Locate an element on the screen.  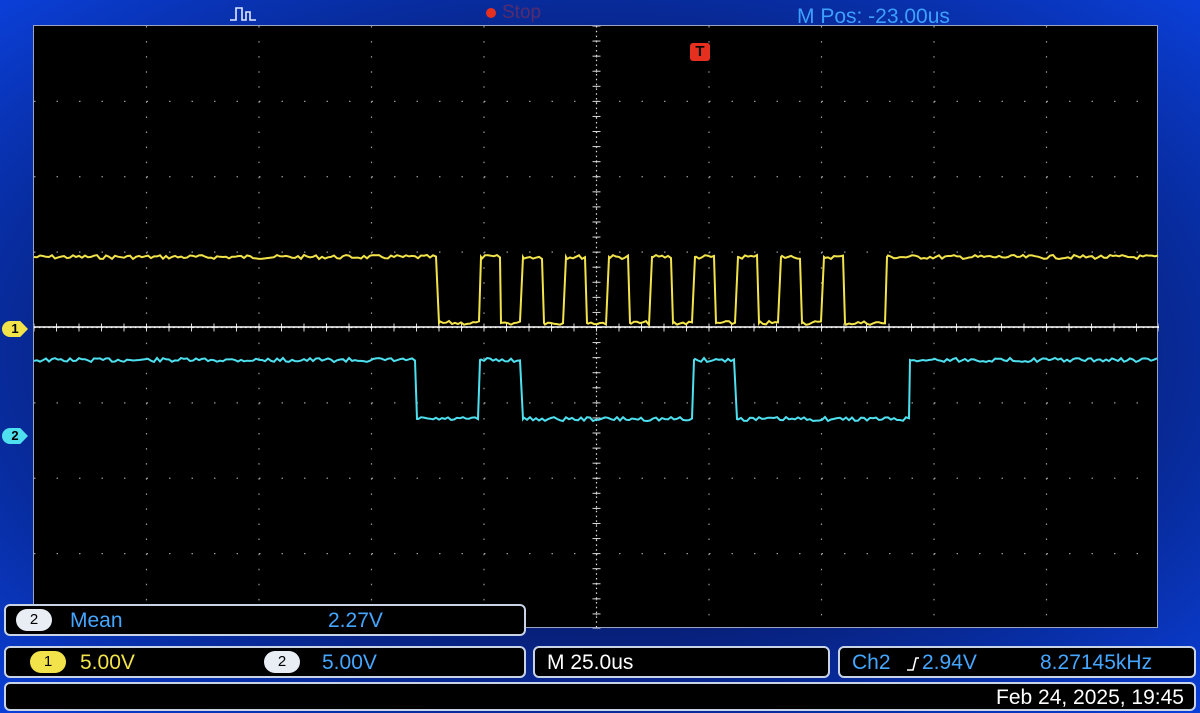
trigger-marker-label: T is located at coordinates (700, 51).